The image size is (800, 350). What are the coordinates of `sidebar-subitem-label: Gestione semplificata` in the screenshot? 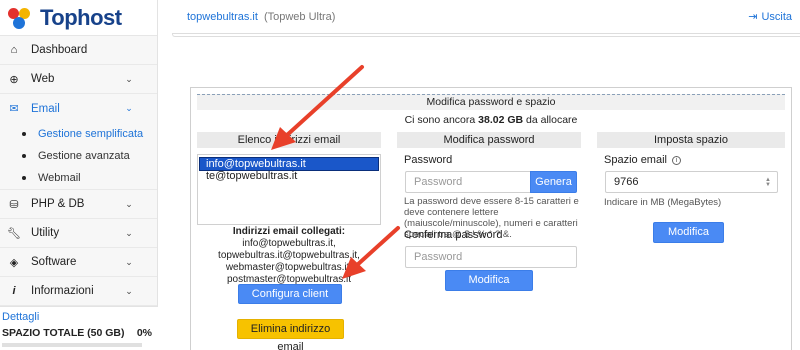 It's located at (91, 134).